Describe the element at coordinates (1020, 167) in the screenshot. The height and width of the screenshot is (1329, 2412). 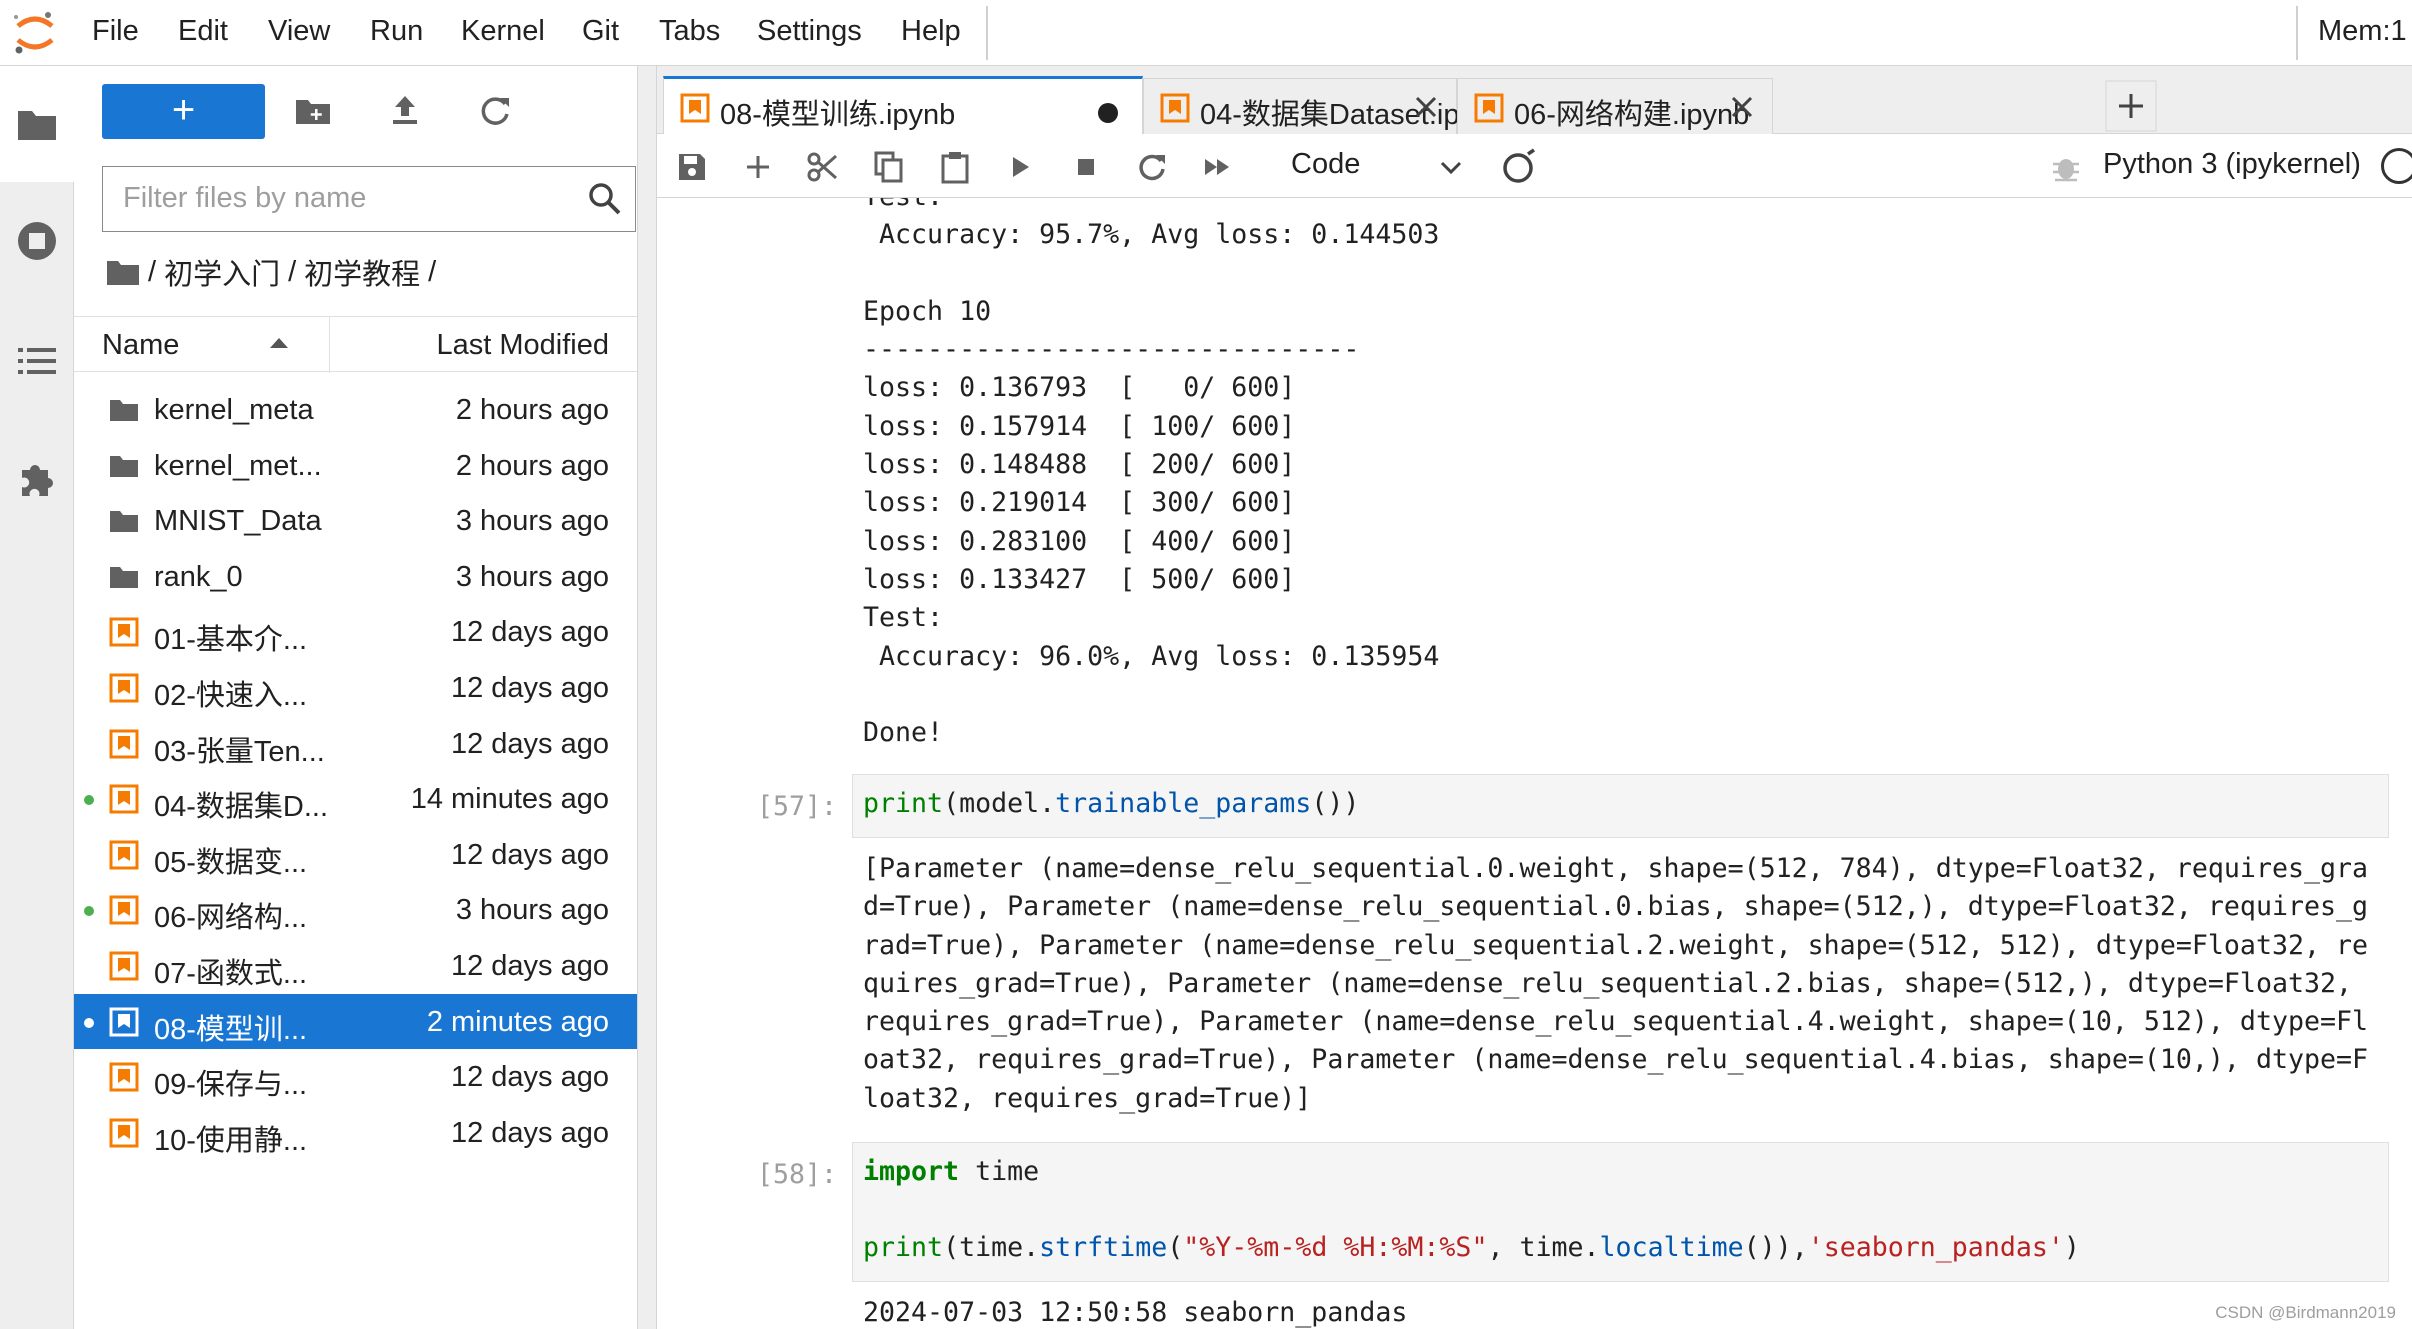
I see `run-cell-icon` at that location.